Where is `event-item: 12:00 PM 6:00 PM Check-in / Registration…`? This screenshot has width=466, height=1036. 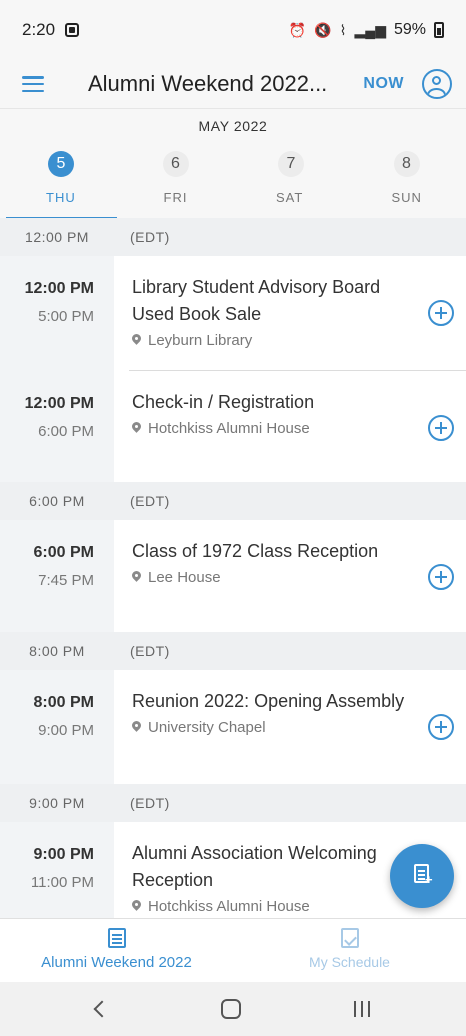
event-item: 12:00 PM 6:00 PM Check-in / Registration… is located at coordinates (233, 426).